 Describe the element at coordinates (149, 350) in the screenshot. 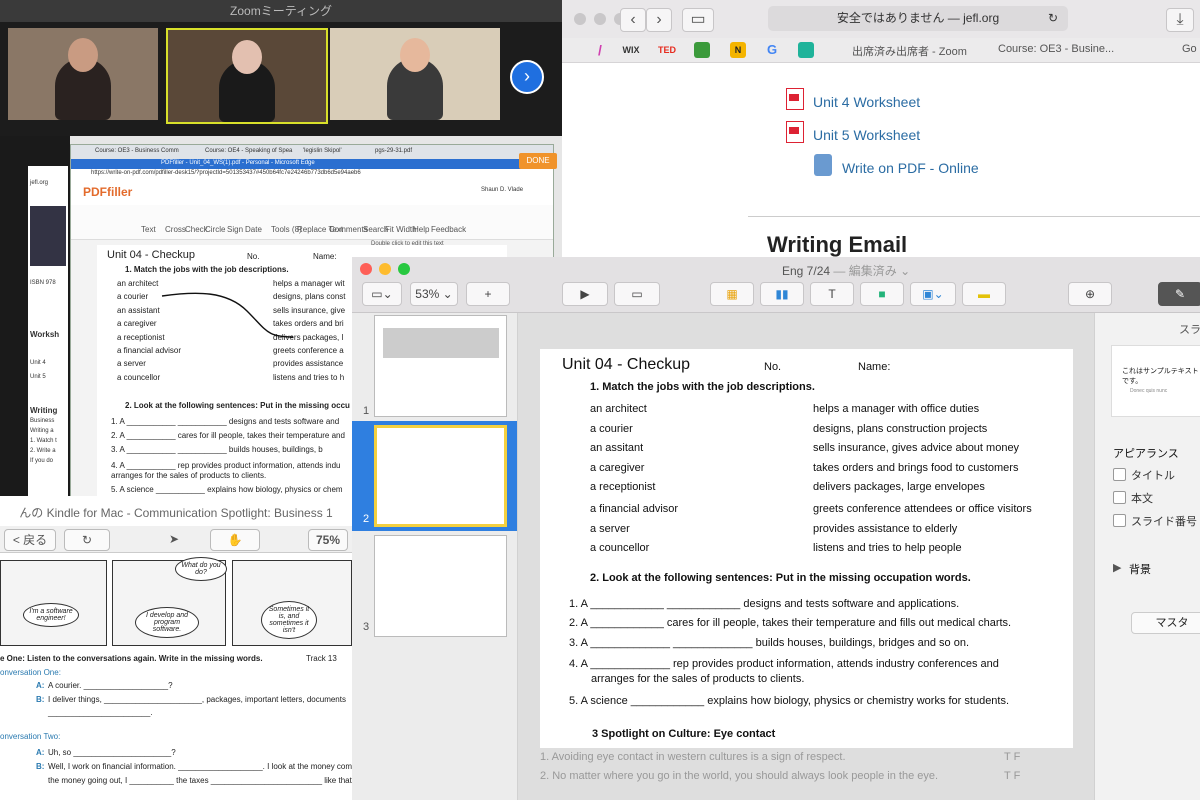

I see `job-item: a financial advisor` at that location.